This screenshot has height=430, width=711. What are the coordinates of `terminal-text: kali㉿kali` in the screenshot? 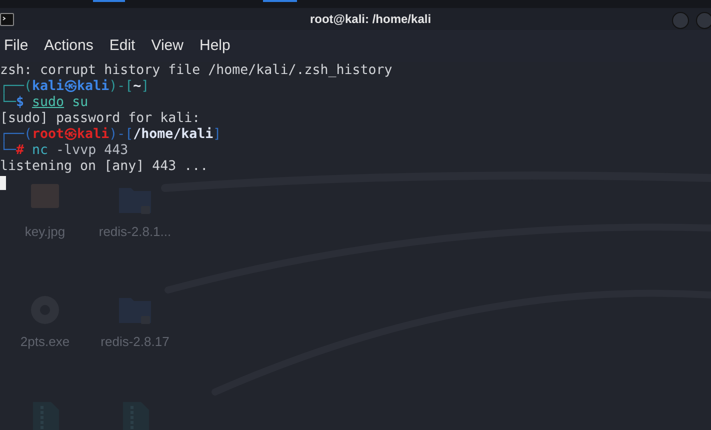 It's located at (71, 86).